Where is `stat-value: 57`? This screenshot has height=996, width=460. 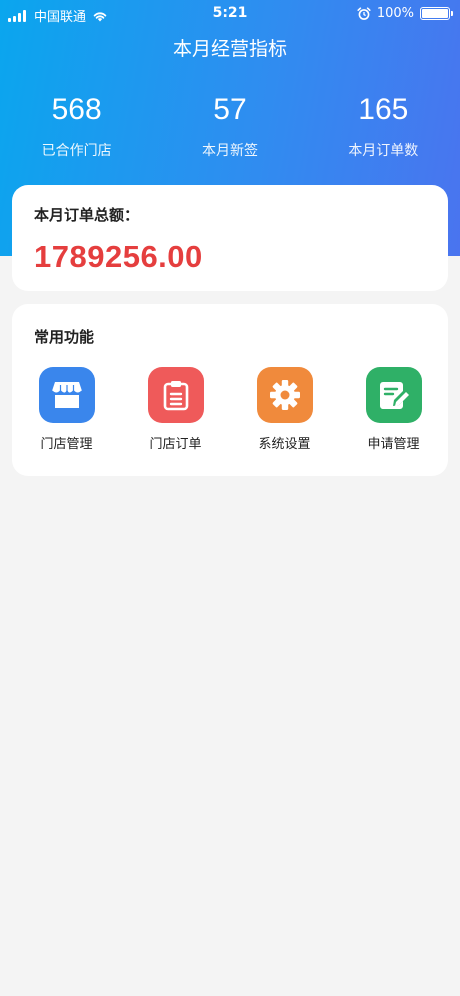
stat-value: 57 is located at coordinates (230, 109).